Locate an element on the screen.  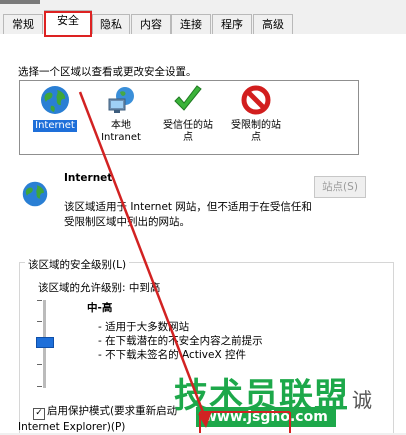
tab-privacy: 隐私 is located at coordinates (111, 24).